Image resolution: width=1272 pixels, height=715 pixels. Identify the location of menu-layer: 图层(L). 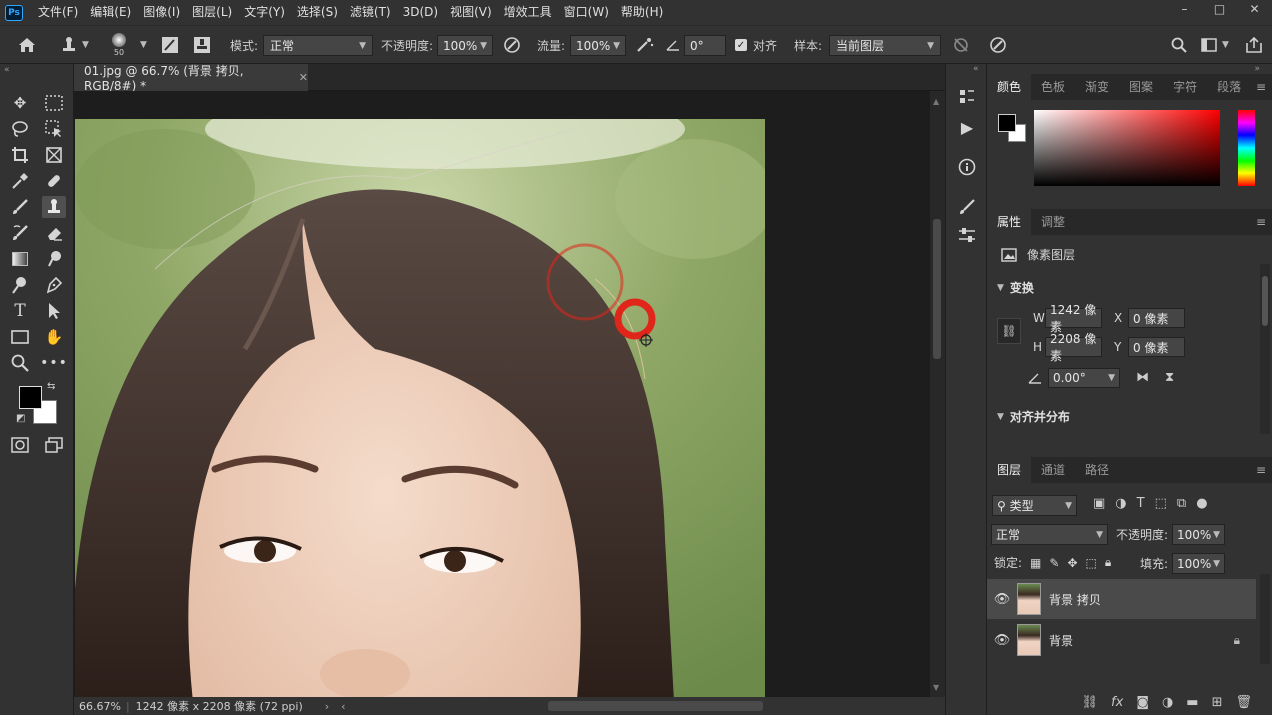
(212, 12).